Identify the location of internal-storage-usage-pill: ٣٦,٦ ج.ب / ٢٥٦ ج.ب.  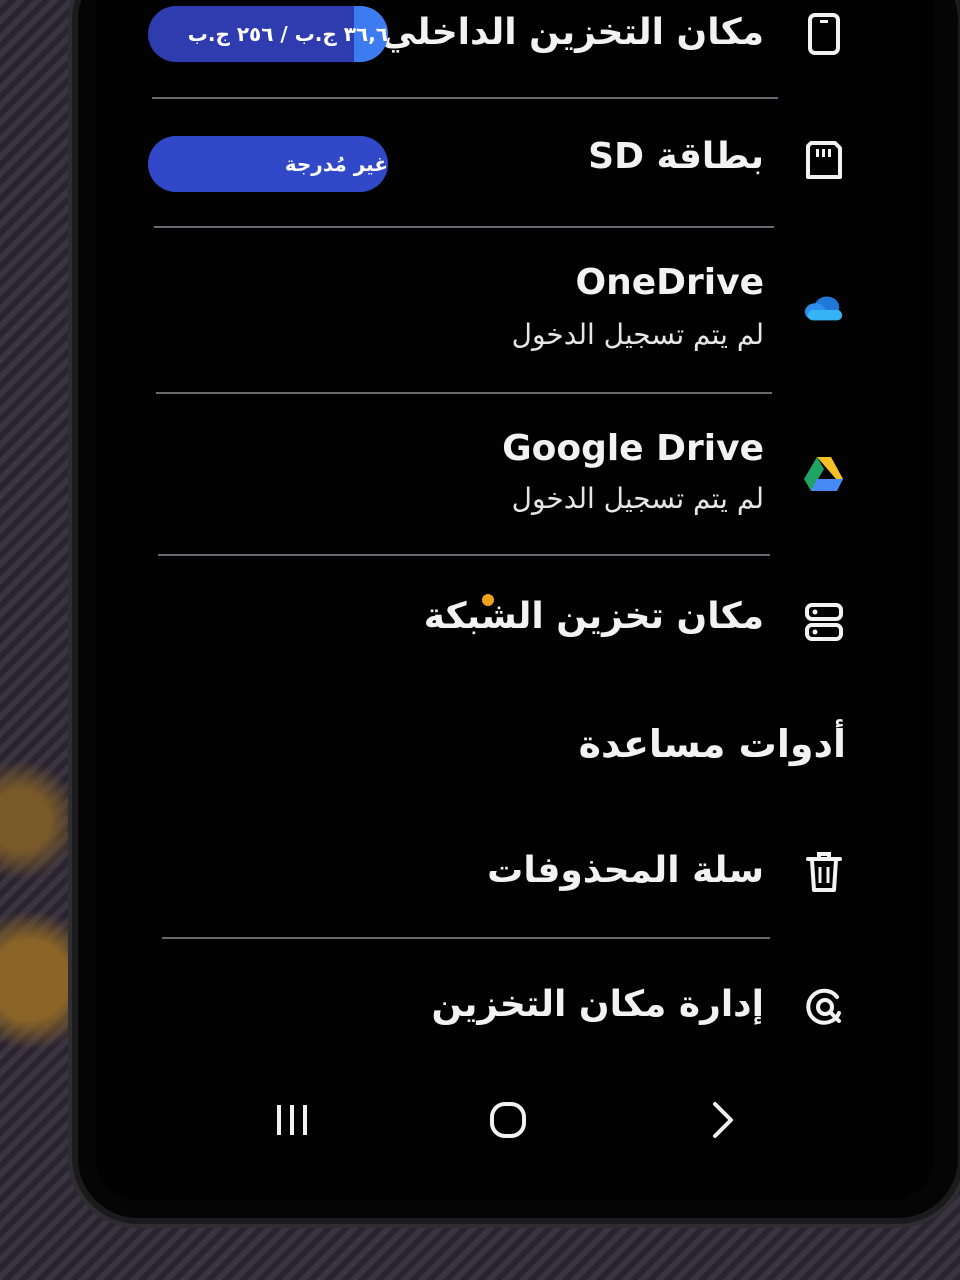
(268, 34).